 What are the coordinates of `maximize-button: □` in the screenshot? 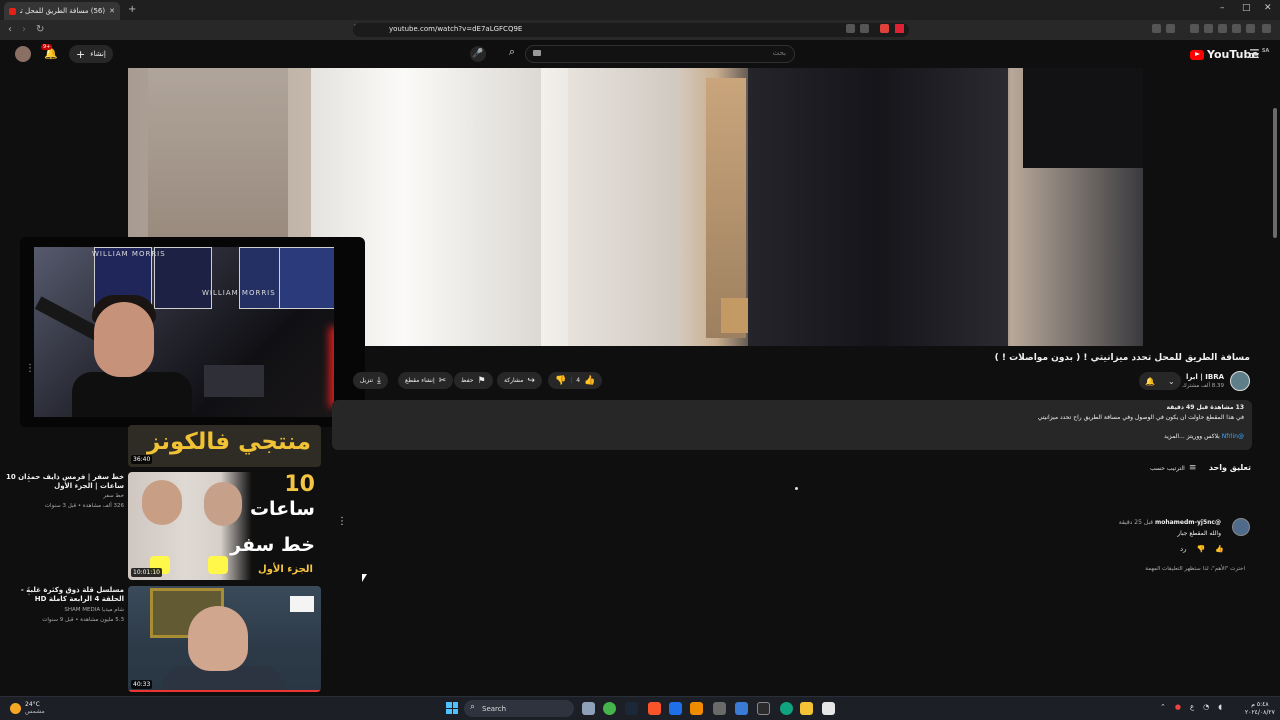 It's located at (1246, 8).